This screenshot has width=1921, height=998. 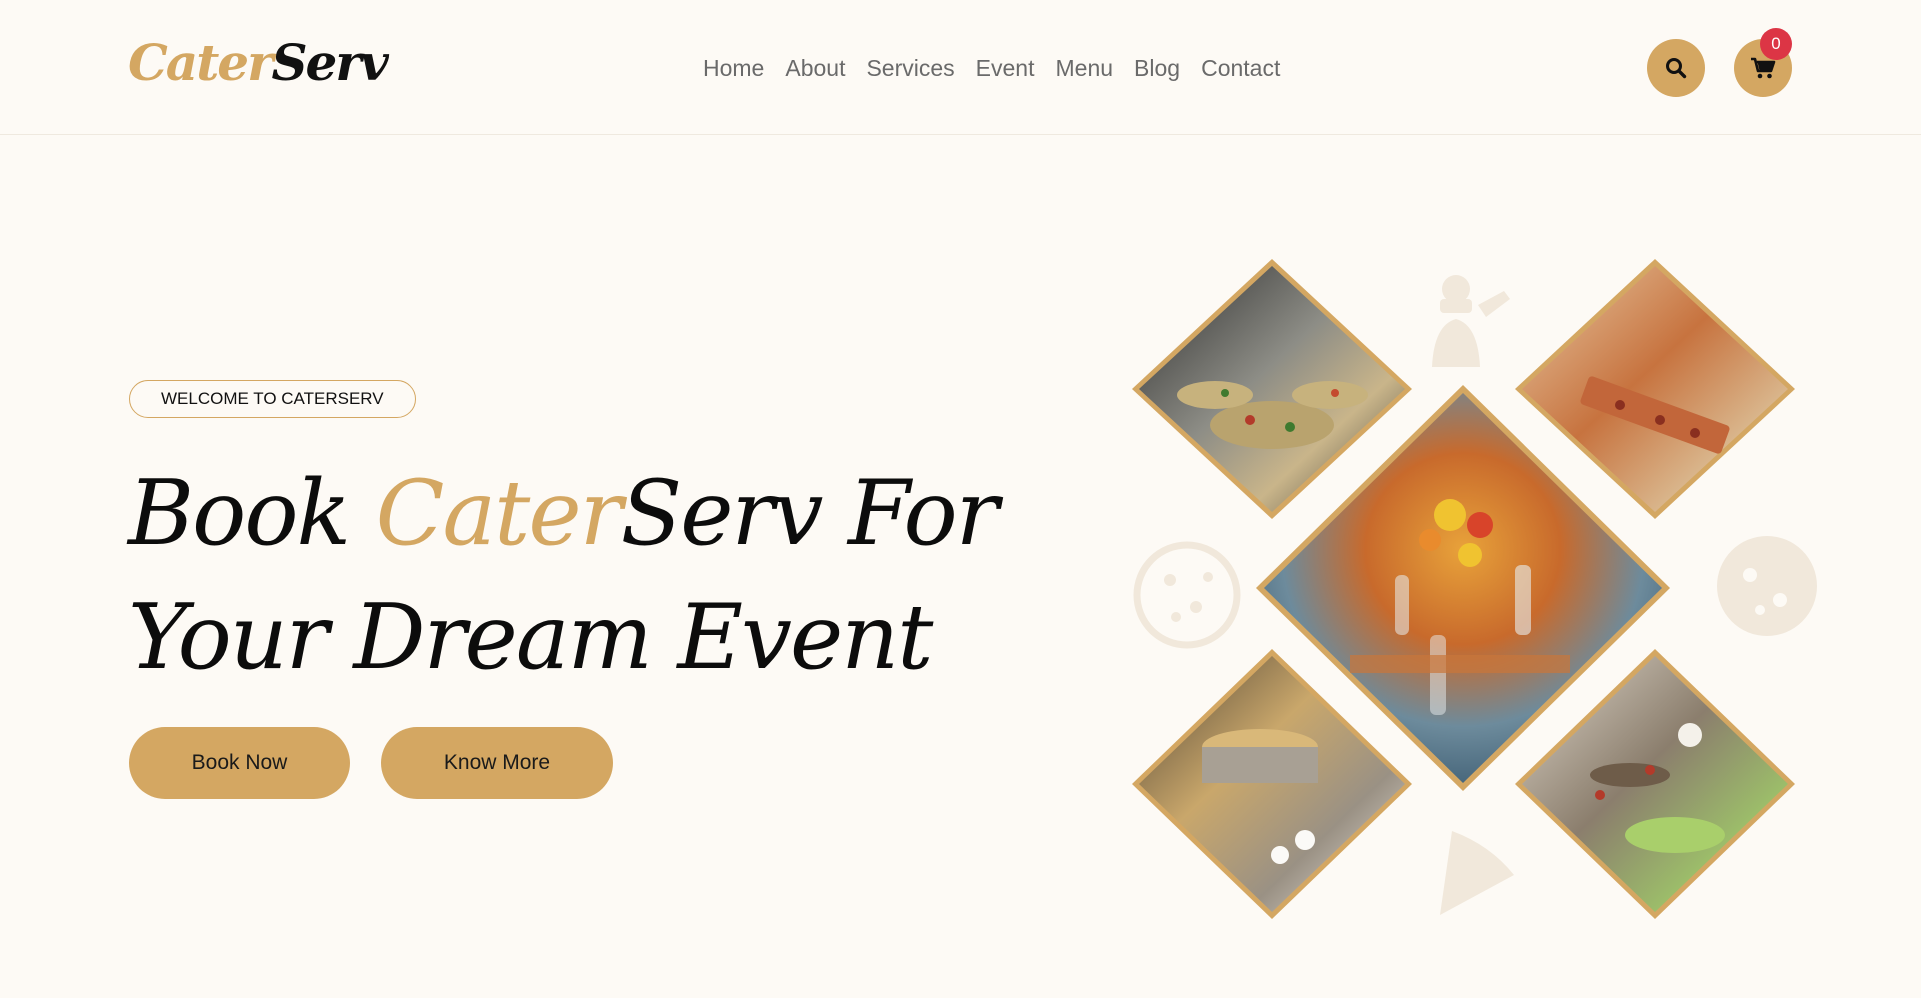 What do you see at coordinates (1776, 44) in the screenshot?
I see `cart-count-badge: 0` at bounding box center [1776, 44].